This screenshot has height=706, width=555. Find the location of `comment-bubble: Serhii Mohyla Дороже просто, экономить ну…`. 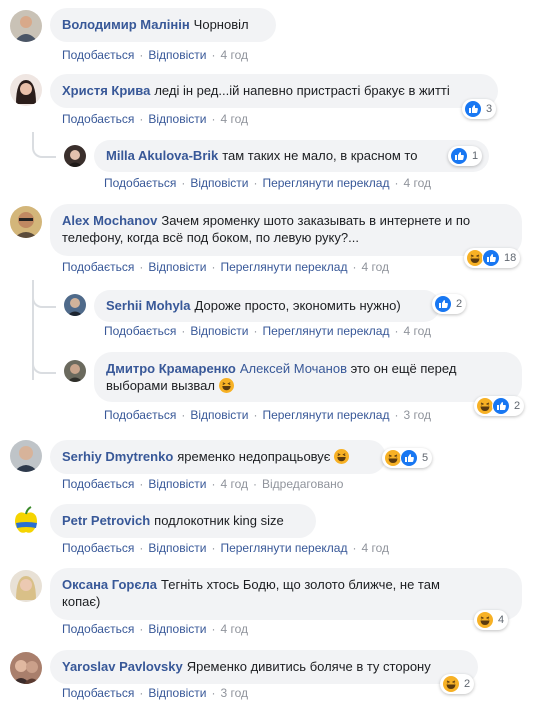

comment-bubble: Serhii Mohyla Дороже просто, экономить ну… is located at coordinates (267, 306).